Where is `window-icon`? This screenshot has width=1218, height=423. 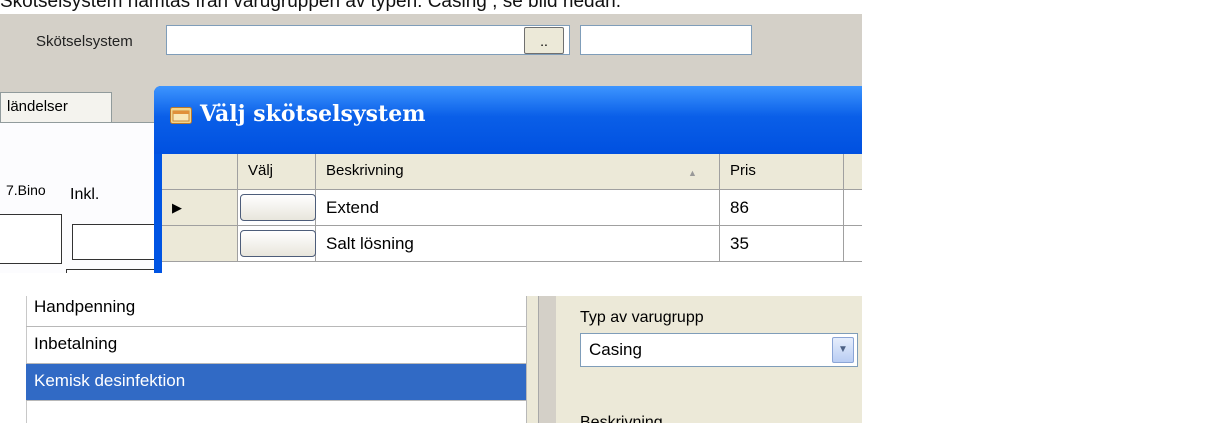
window-icon is located at coordinates (181, 115).